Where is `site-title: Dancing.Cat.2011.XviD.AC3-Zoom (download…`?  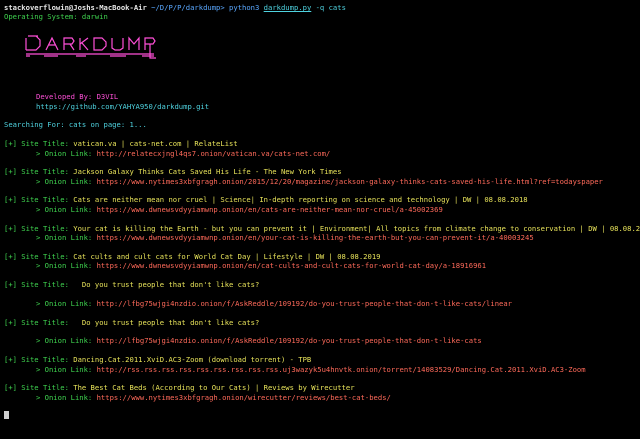
site-title: Dancing.Cat.2011.XviD.AC3-Zoom (download… is located at coordinates (192, 360).